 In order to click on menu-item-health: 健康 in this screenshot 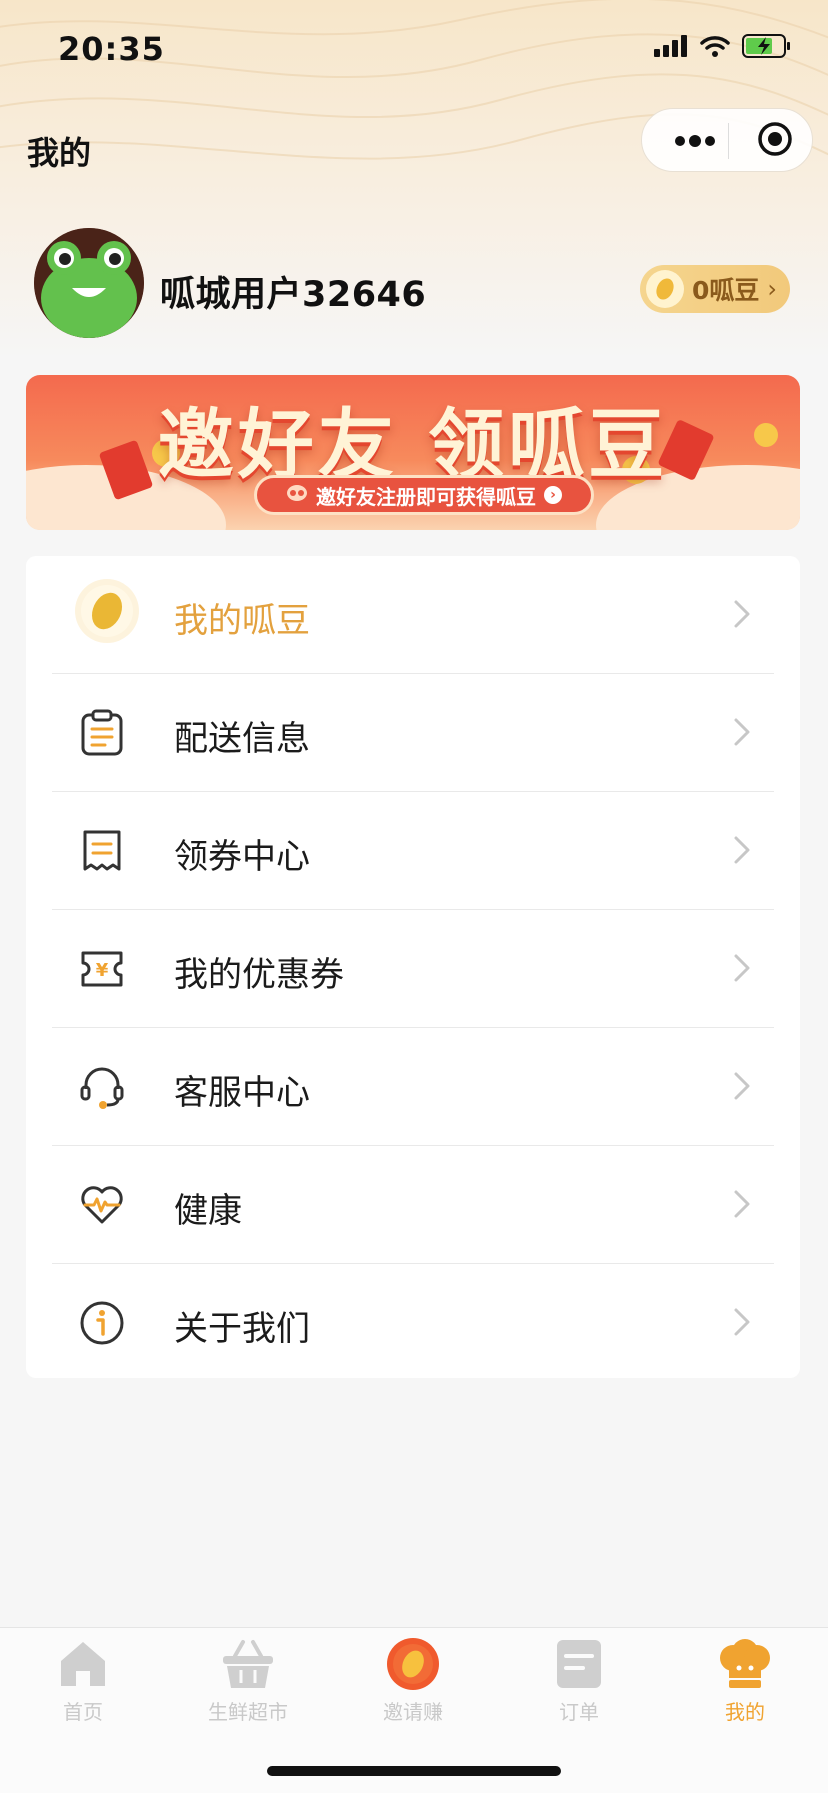, I will do `click(413, 1205)`.